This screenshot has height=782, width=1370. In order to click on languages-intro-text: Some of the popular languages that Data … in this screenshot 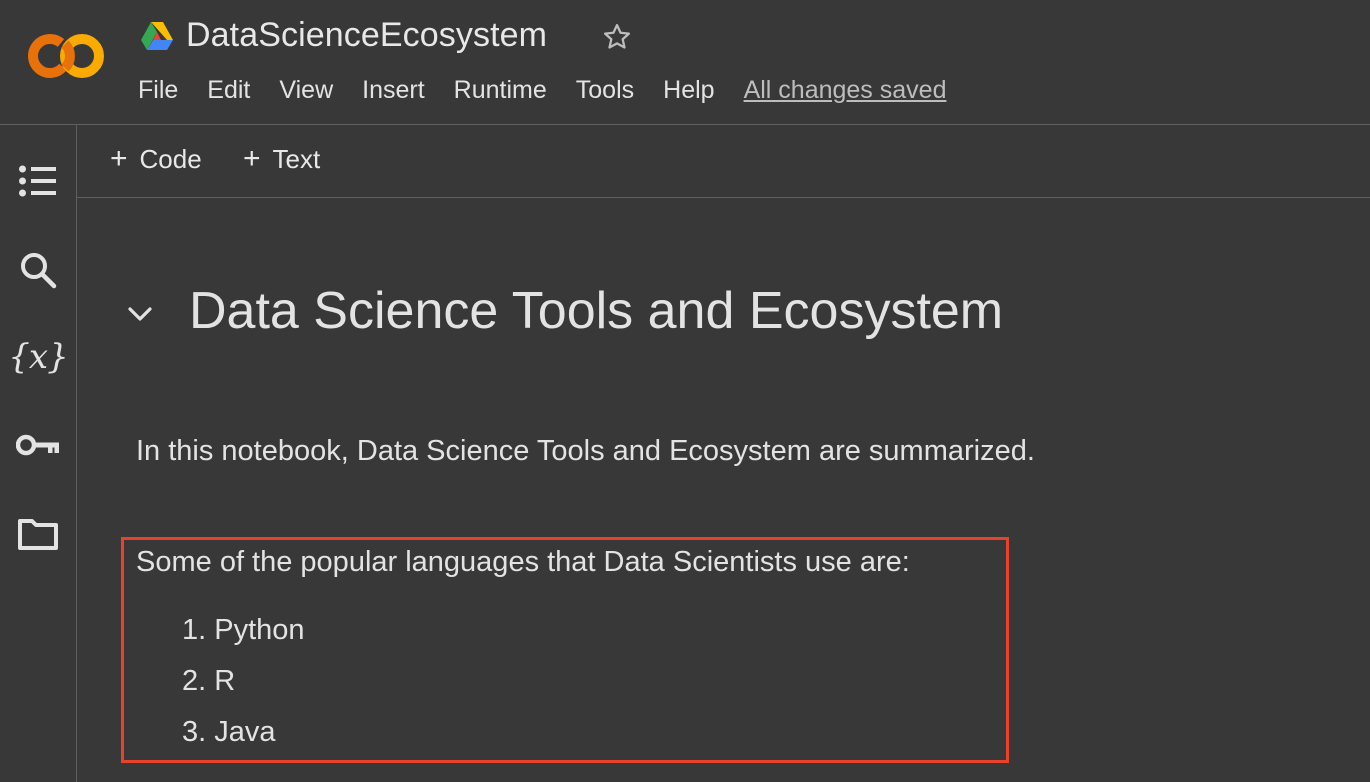, I will do `click(523, 562)`.